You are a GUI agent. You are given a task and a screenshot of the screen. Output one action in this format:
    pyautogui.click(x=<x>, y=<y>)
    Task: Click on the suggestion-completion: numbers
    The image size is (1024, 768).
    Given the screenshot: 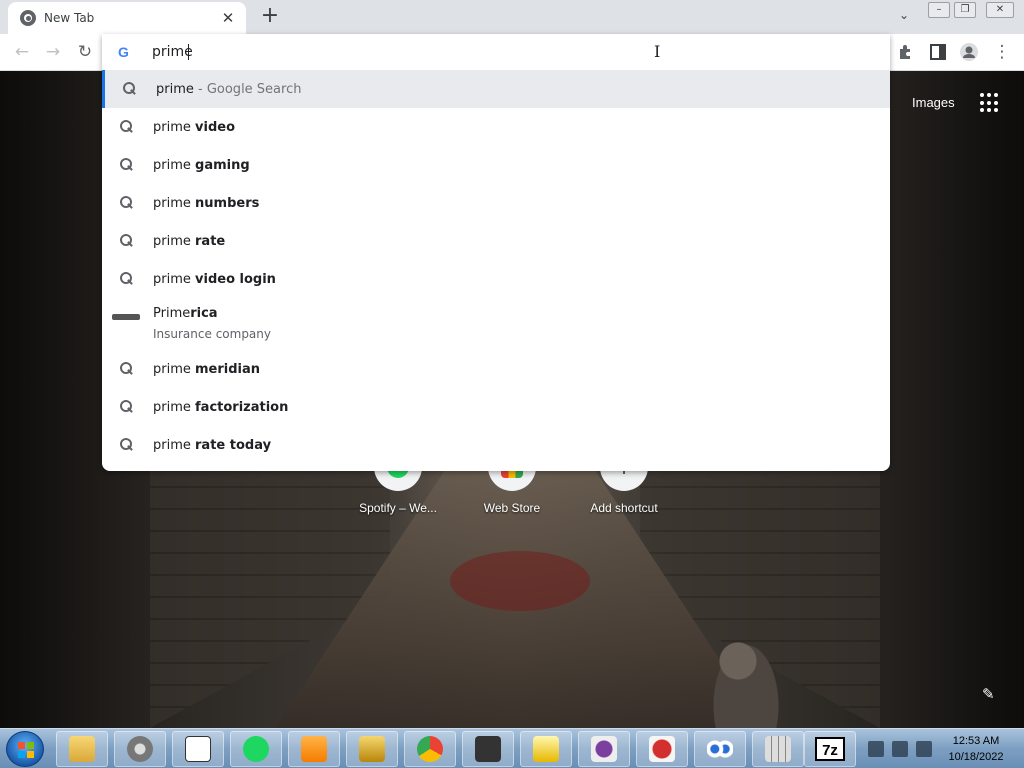 What is the action you would take?
    pyautogui.click(x=227, y=203)
    